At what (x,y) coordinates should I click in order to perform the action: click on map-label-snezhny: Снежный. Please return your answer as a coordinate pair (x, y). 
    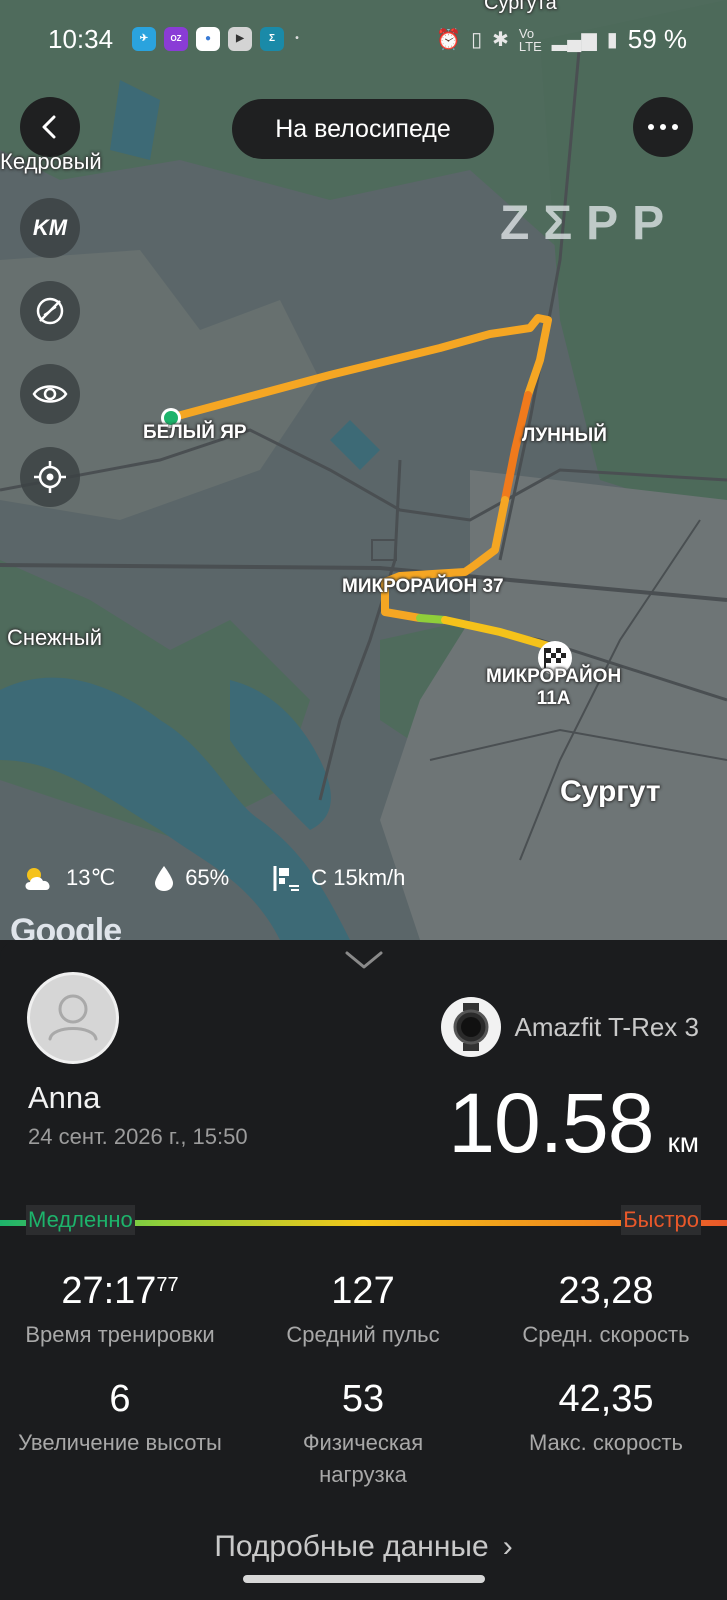
    Looking at the image, I should click on (54, 637).